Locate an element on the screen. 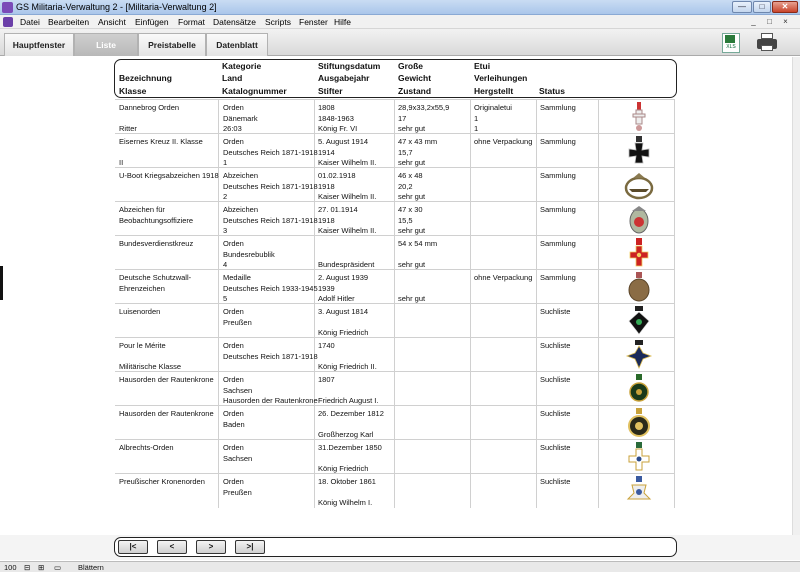  menu-bearbeiten: Bearbeiten is located at coordinates (68, 22).